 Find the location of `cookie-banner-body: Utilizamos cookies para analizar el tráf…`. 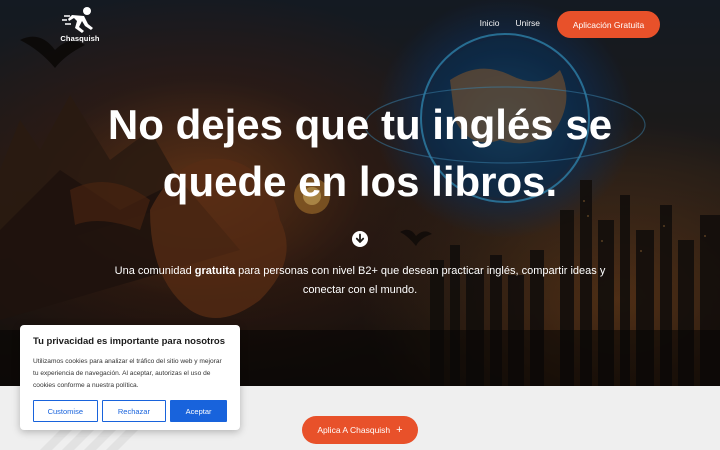

cookie-banner-body: Utilizamos cookies para analizar el tráf… is located at coordinates (127, 373).